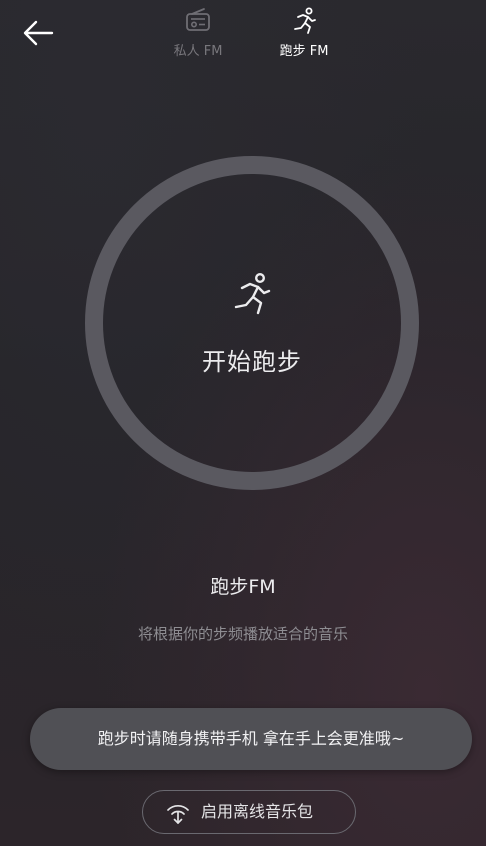 Image resolution: width=486 pixels, height=846 pixels. What do you see at coordinates (252, 362) in the screenshot?
I see `start-running-label: 开始跑步` at bounding box center [252, 362].